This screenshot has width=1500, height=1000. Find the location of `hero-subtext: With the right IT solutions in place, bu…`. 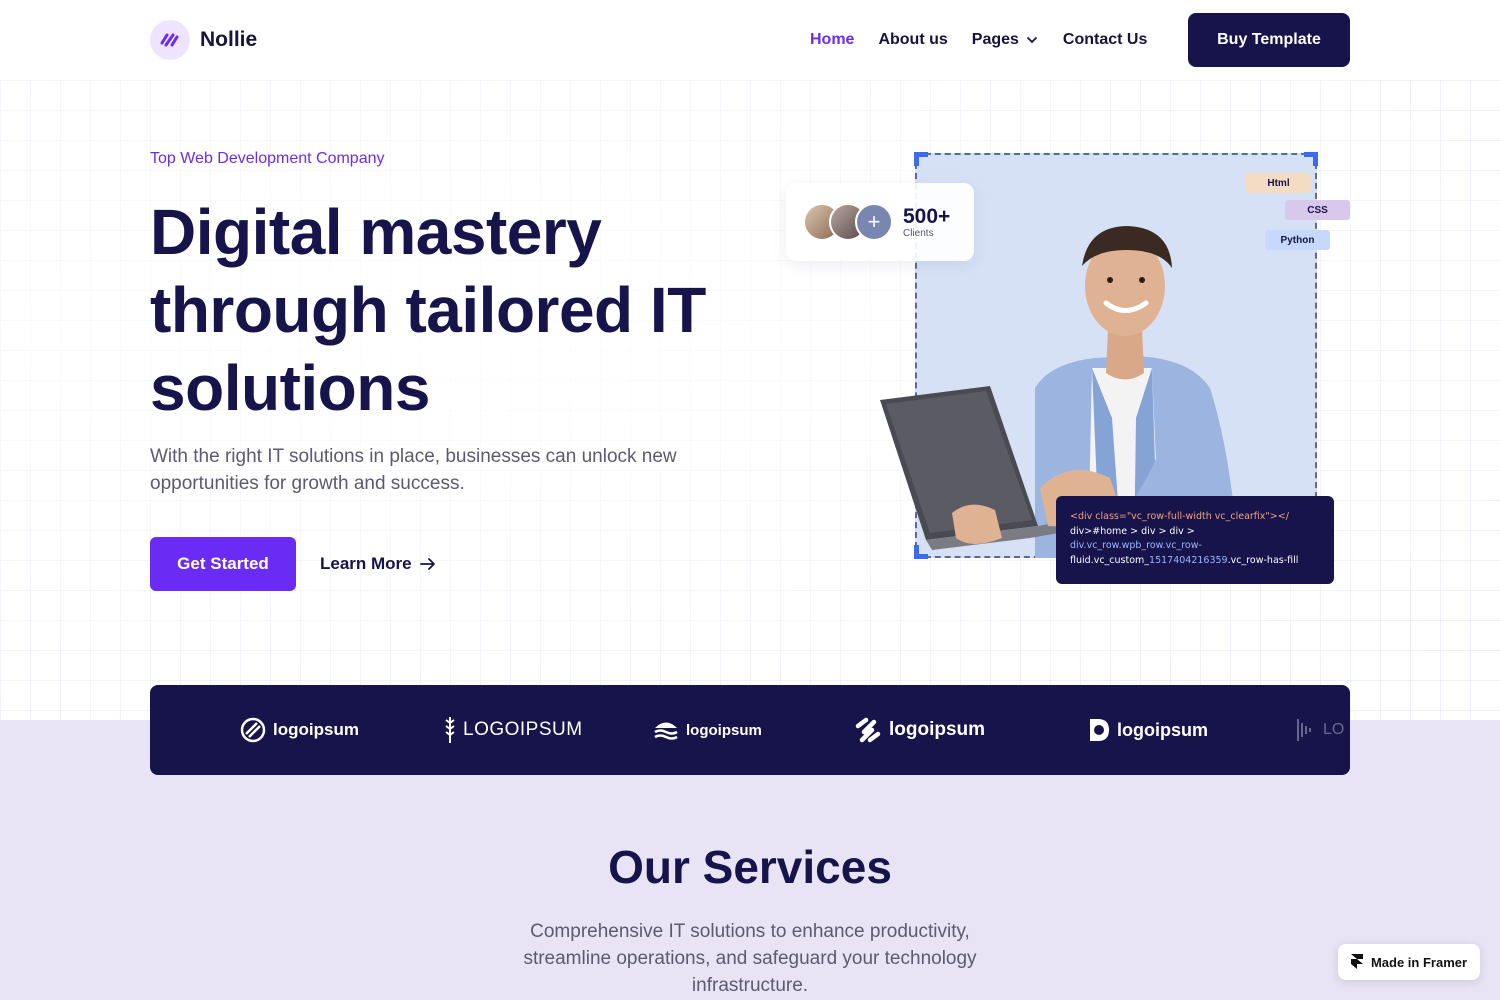

hero-subtext: With the right IT solutions in place, bu… is located at coordinates (413, 470).